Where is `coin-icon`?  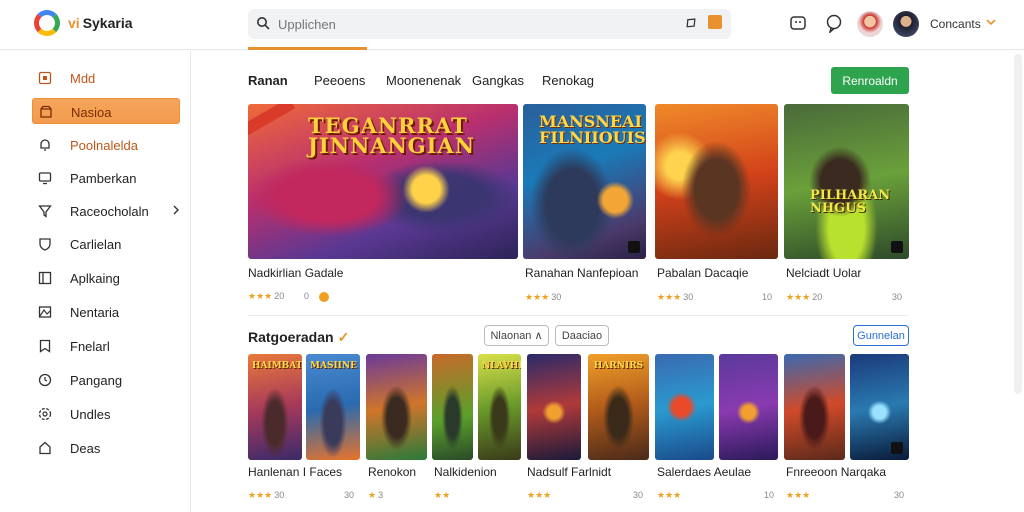 coin-icon is located at coordinates (324, 297).